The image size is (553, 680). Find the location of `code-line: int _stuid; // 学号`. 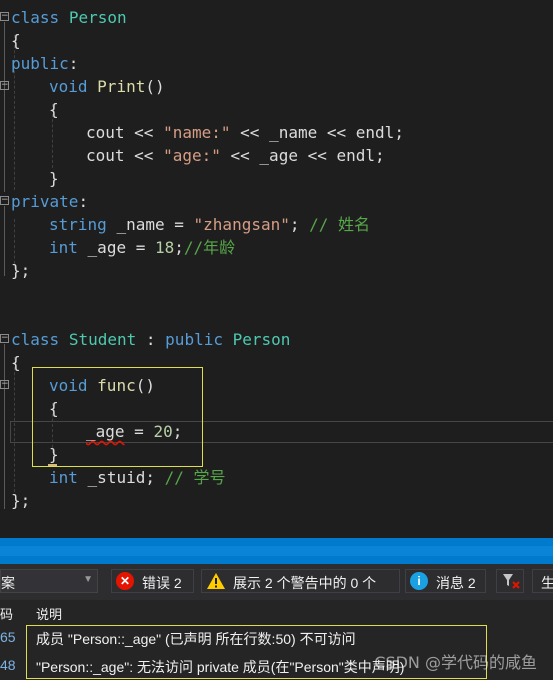

code-line: int _stuid; // 学号 is located at coordinates (137, 477).